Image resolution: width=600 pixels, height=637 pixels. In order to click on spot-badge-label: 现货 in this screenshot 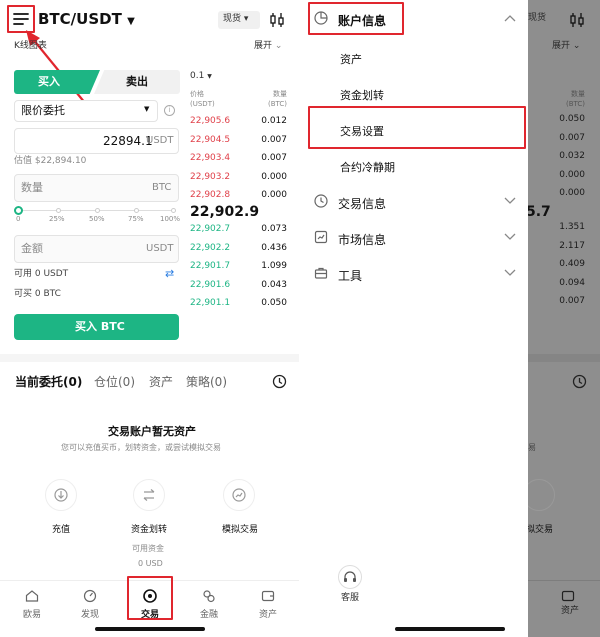, I will do `click(232, 19)`.